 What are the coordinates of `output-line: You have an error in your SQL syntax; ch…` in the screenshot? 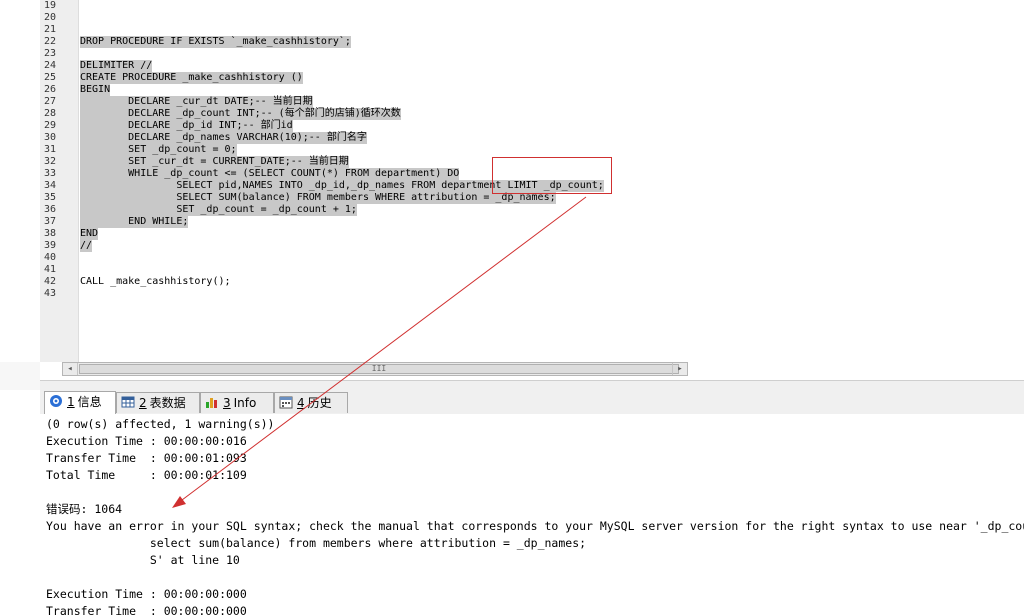 It's located at (535, 526).